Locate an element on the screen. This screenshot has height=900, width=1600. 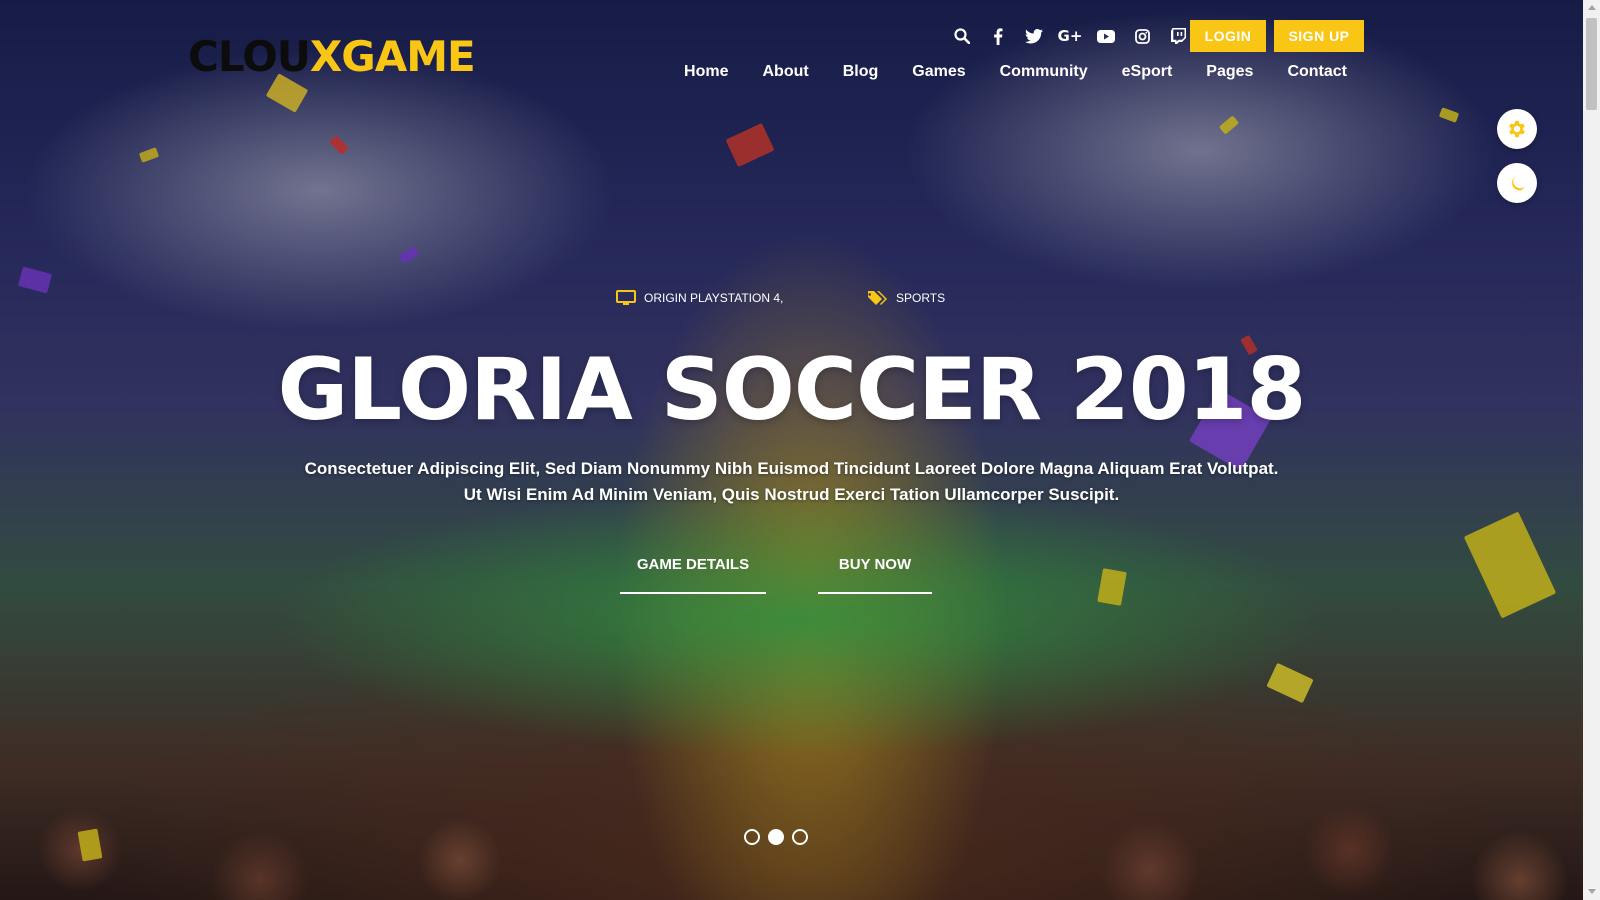
logo-text-accent: XGAME is located at coordinates (392, 56).